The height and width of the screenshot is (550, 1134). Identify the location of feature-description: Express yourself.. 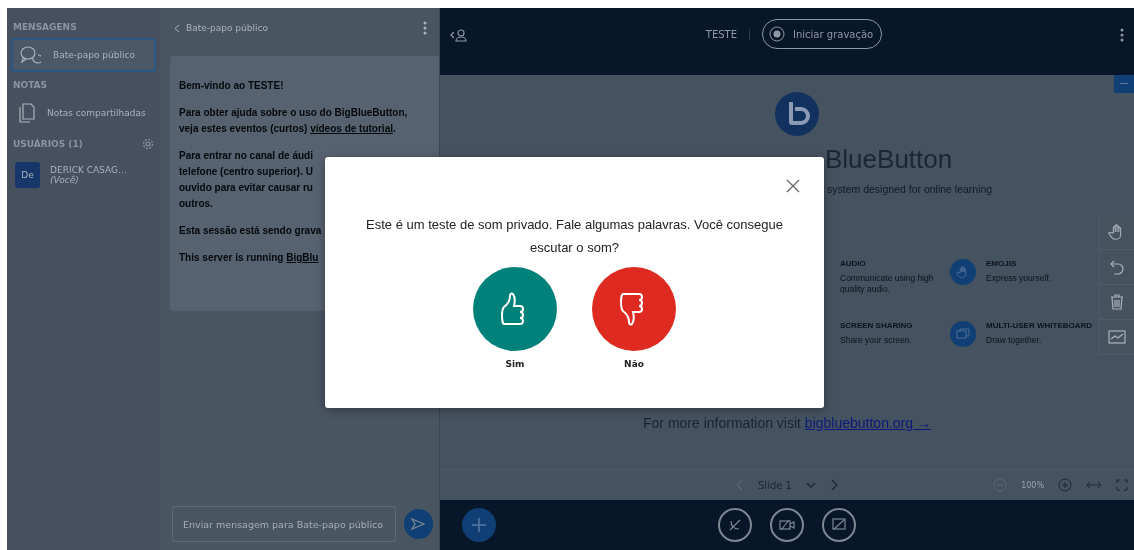
(1019, 278).